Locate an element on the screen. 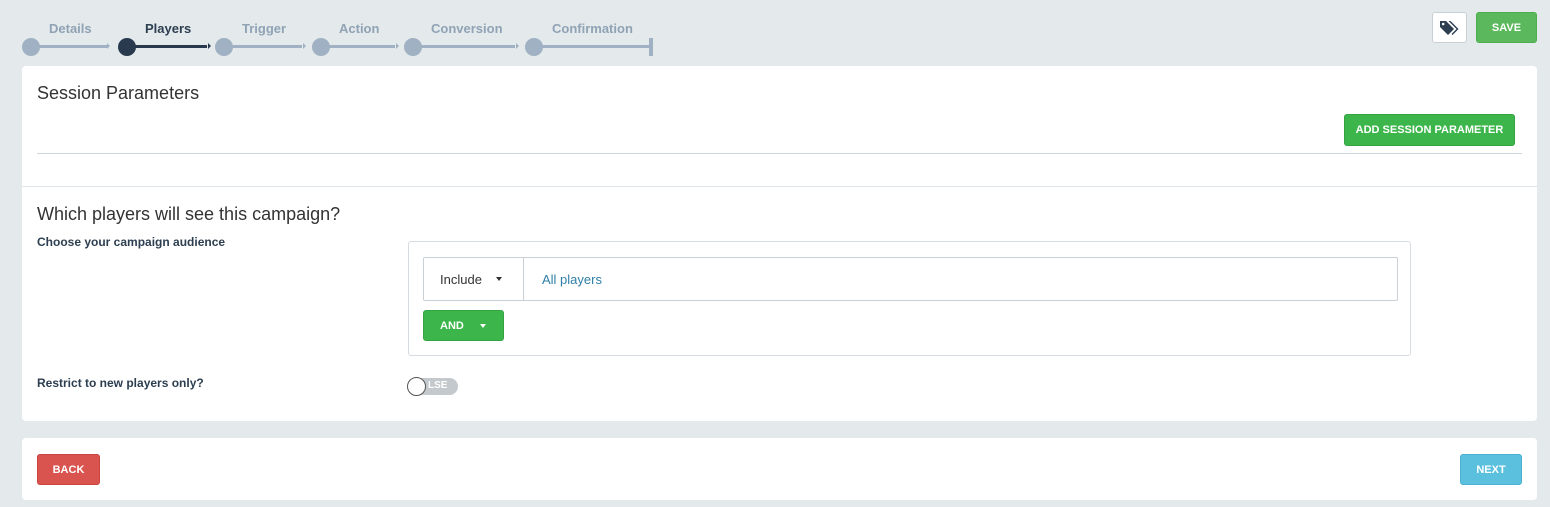 The height and width of the screenshot is (507, 1550). step-connector-active is located at coordinates (167, 46).